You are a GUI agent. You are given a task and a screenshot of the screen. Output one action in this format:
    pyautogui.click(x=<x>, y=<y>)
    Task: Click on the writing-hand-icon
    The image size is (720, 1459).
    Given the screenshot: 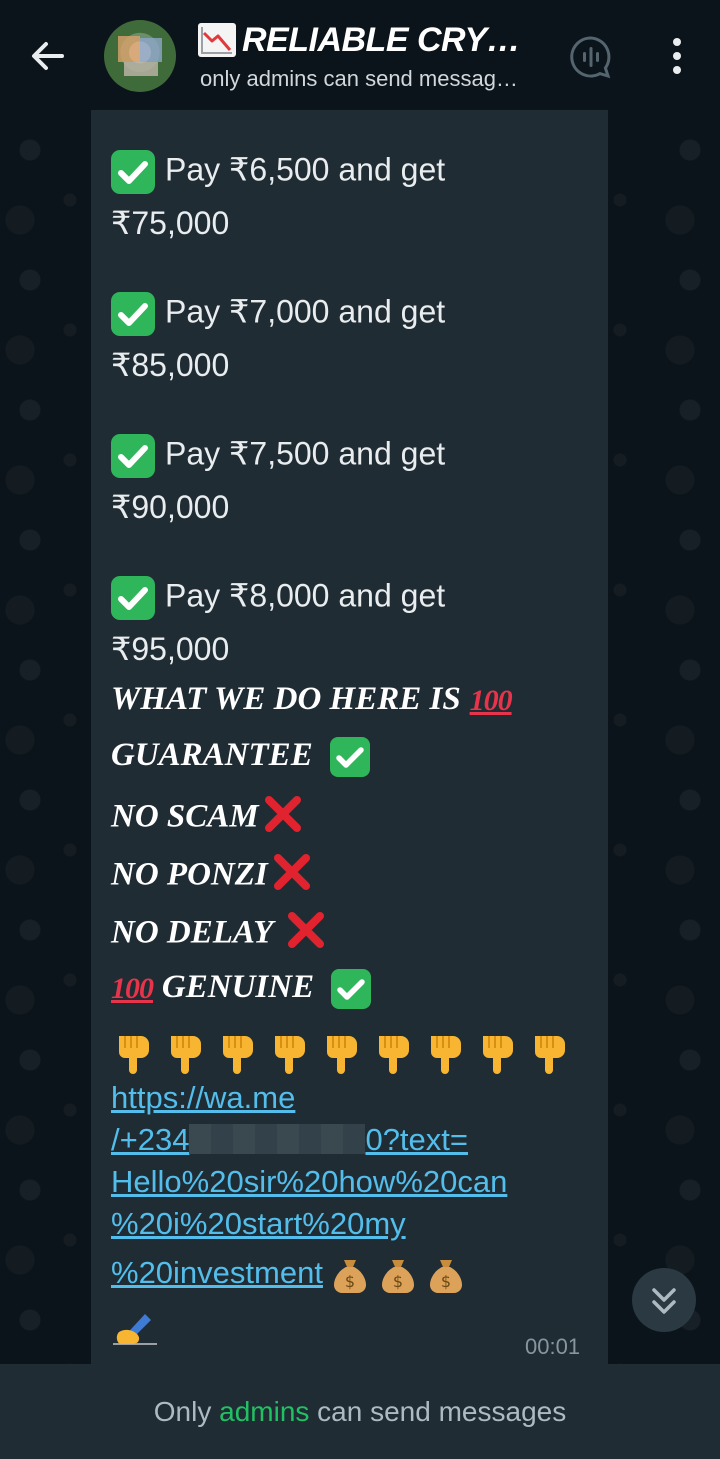 What is the action you would take?
    pyautogui.click(x=135, y=1329)
    